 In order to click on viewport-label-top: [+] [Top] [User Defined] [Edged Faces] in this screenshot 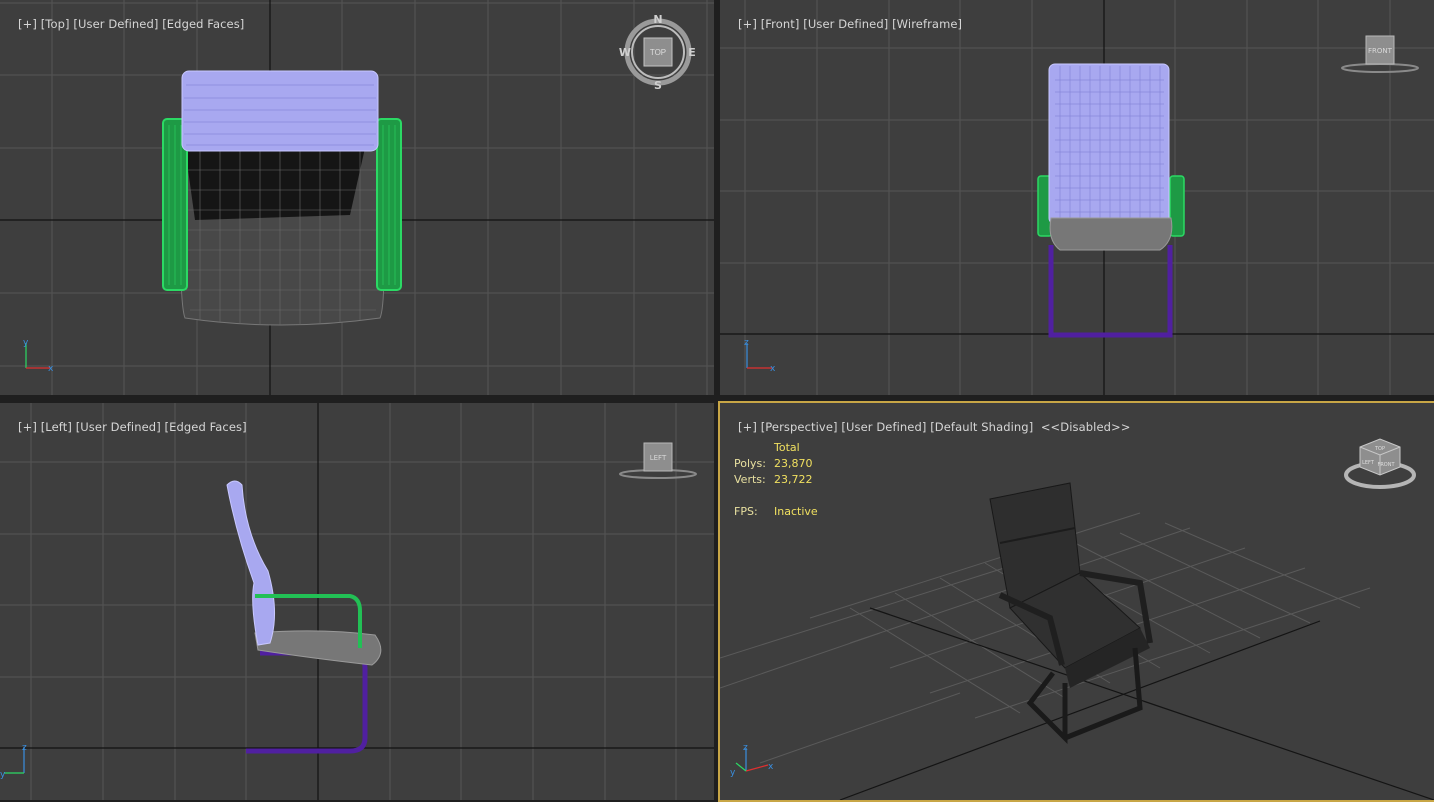, I will do `click(123, 24)`.